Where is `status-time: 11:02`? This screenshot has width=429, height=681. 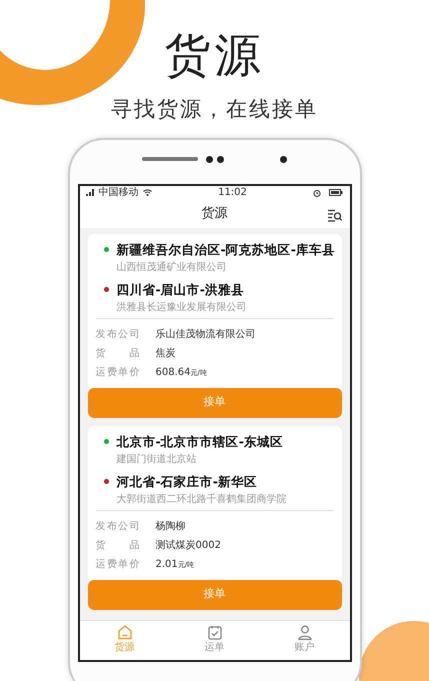
status-time: 11:02 is located at coordinates (232, 193).